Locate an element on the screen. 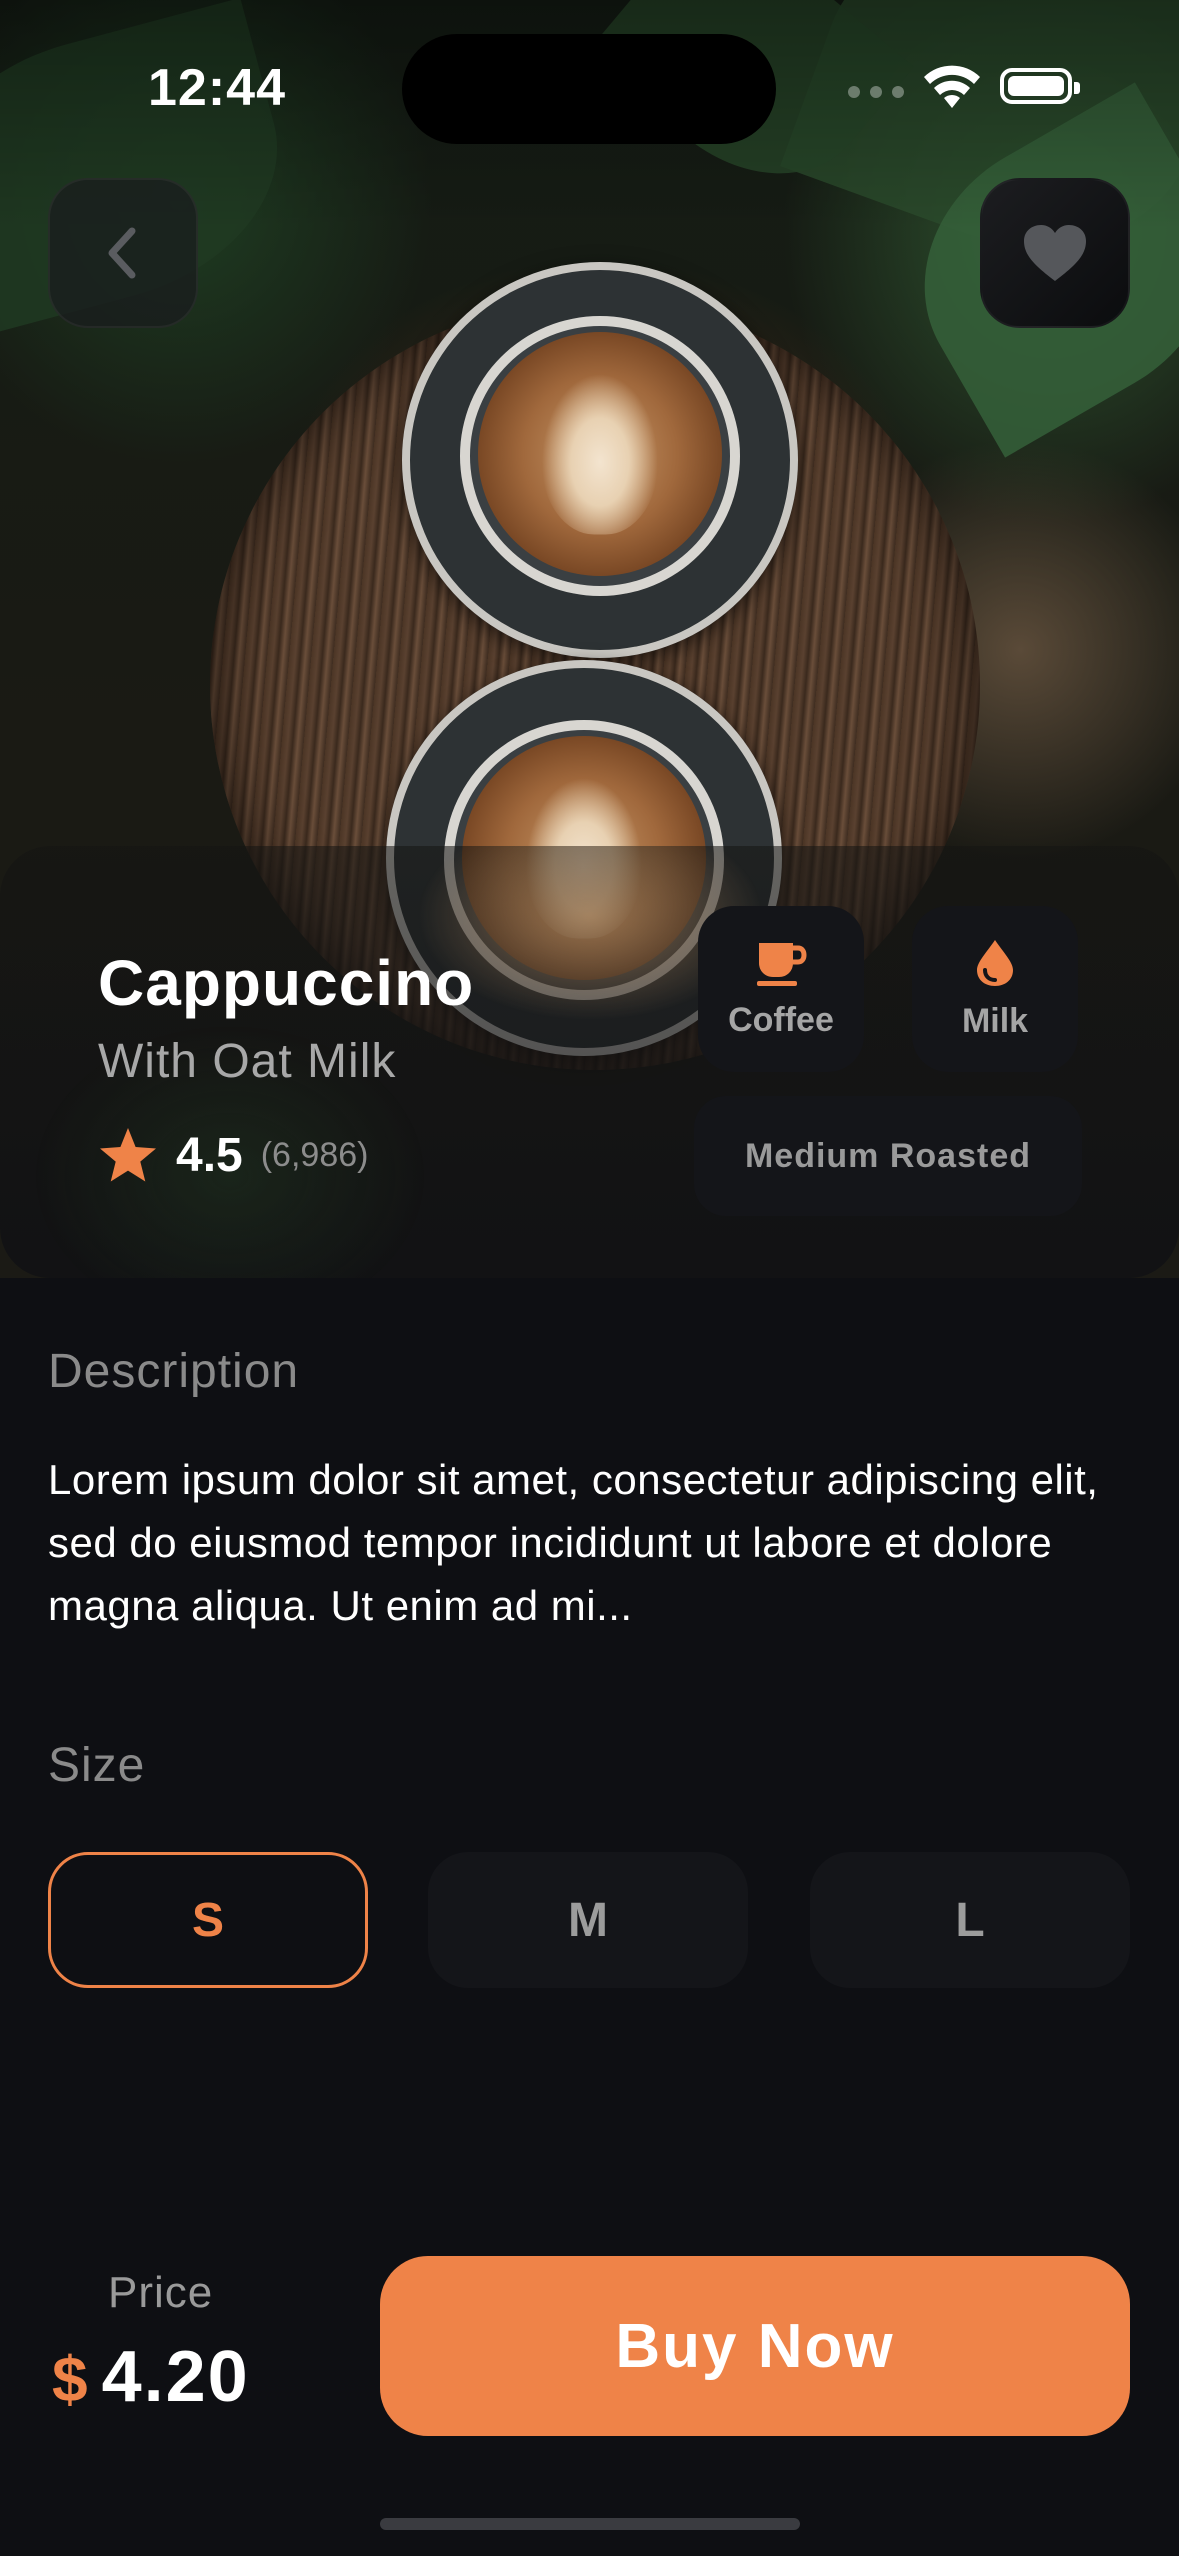  roast-level-label: Medium Roasted is located at coordinates (888, 1155).